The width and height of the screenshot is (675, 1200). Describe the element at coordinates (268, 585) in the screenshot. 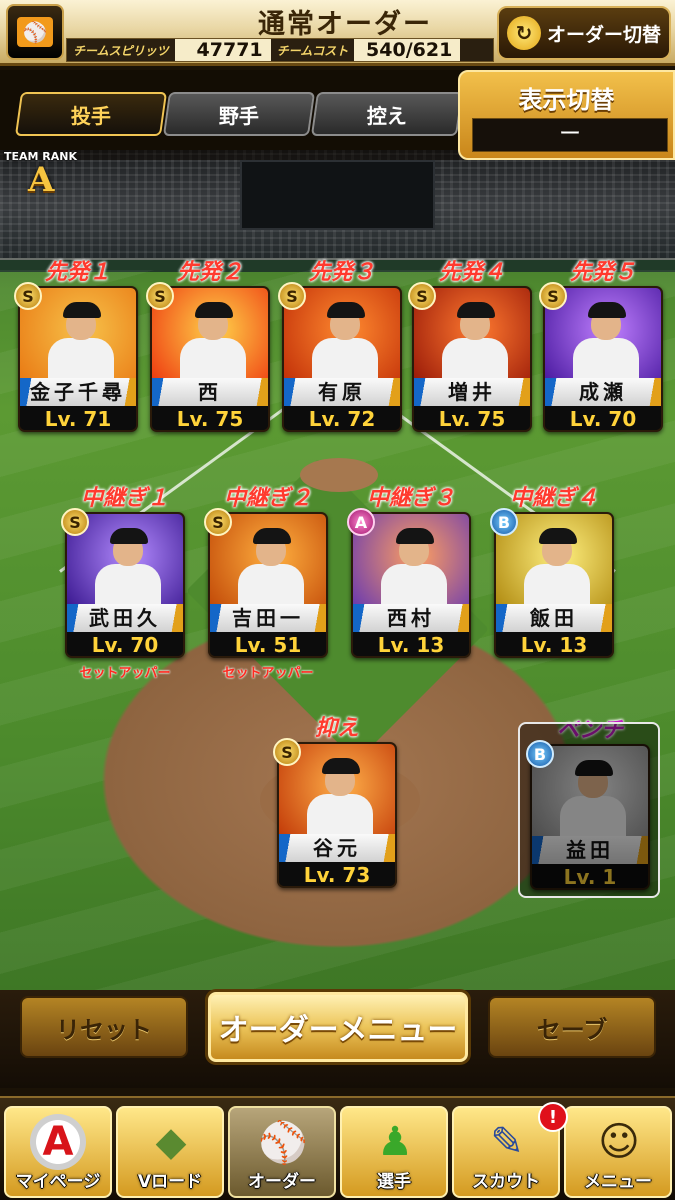

I see `player-card: 吉田一 Lv. 51` at that location.